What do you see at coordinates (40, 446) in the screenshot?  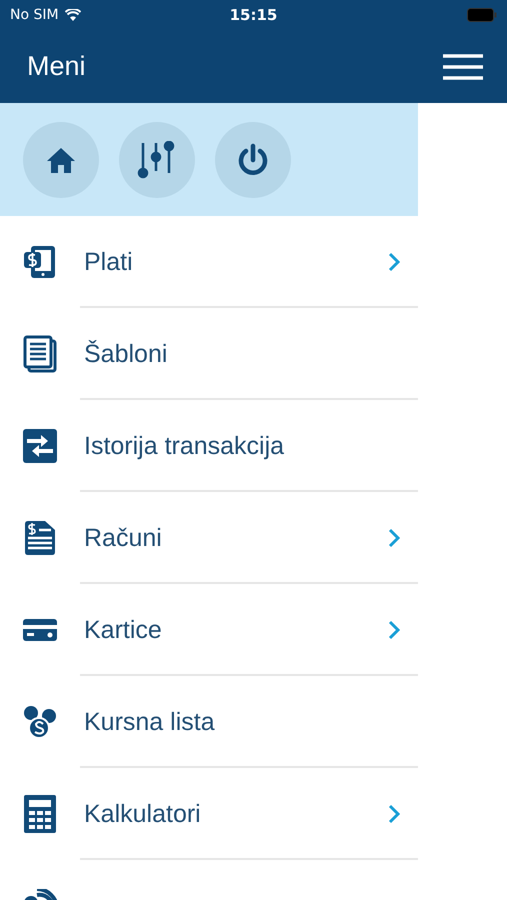 I see `exchange-arrows-icon` at bounding box center [40, 446].